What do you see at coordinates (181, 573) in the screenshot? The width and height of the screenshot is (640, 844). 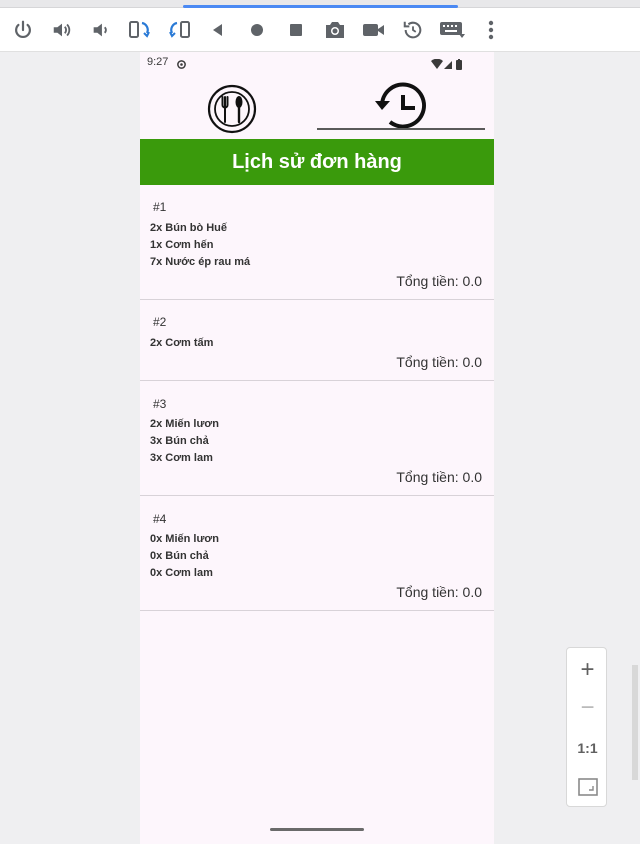 I see `order-item: 0x Cơm lam` at bounding box center [181, 573].